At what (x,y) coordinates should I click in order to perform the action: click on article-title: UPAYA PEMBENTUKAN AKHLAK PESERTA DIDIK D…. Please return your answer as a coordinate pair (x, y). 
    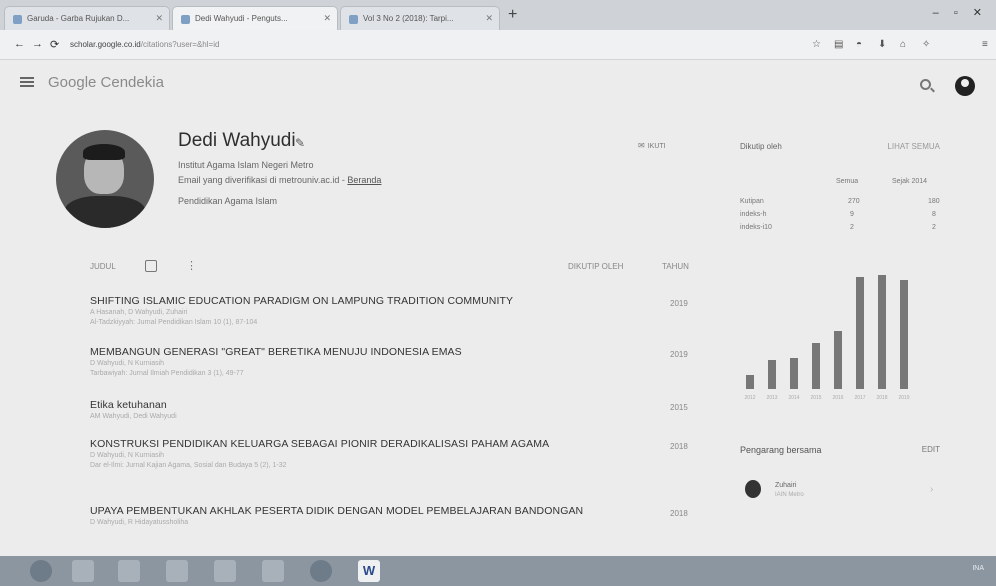
    Looking at the image, I should click on (340, 511).